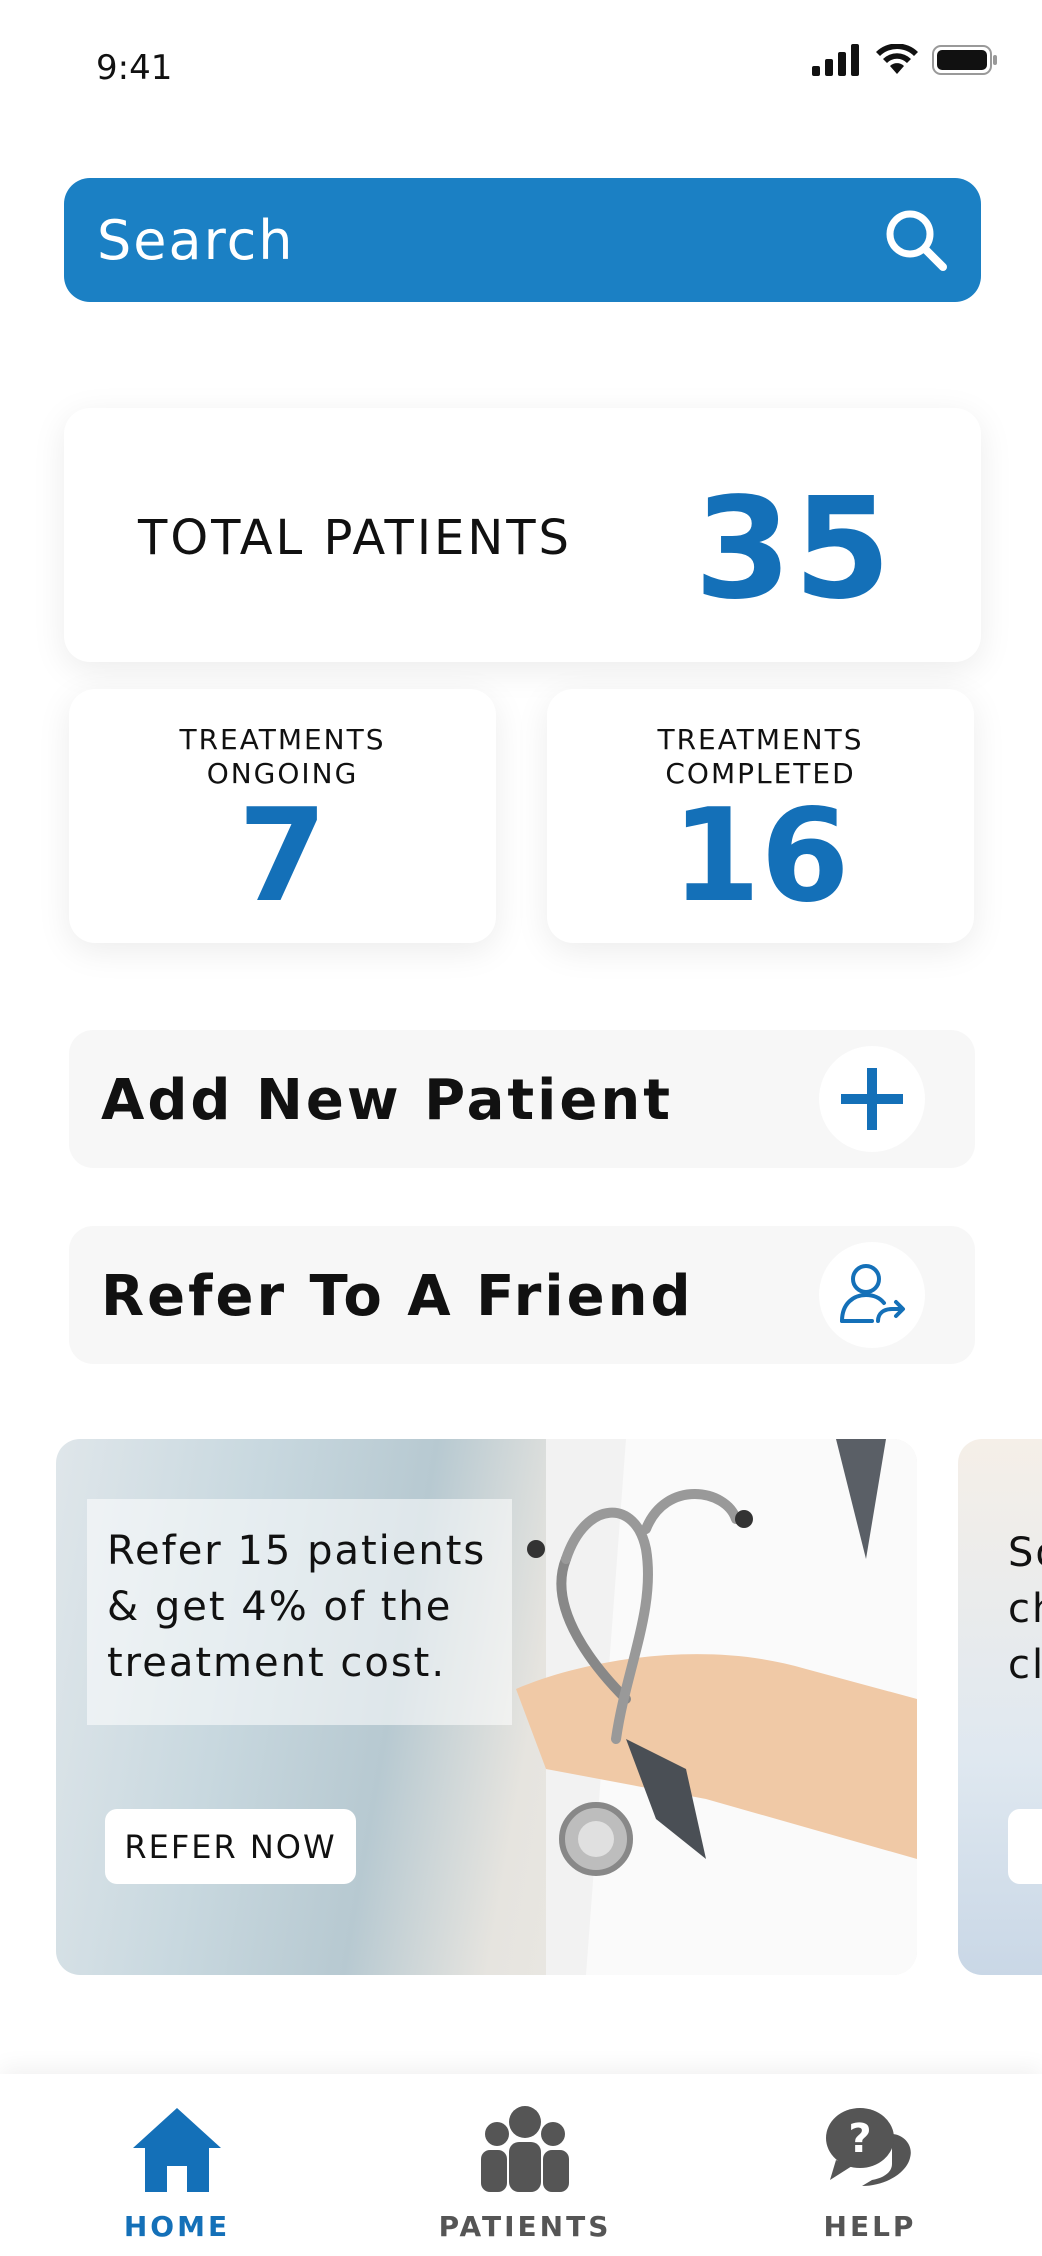 This screenshot has height=2256, width=1042. I want to click on refer-now-button: REFER NOW, so click(230, 1846).